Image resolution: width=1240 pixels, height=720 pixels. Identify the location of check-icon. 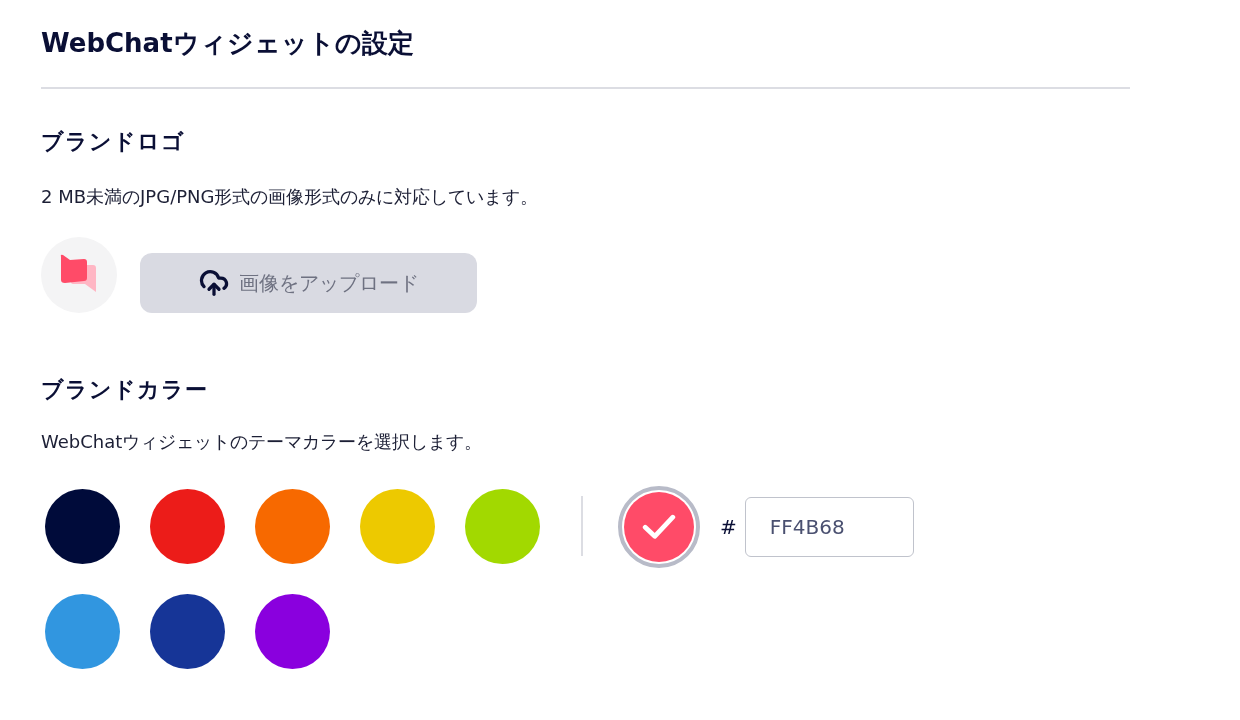
(658, 526).